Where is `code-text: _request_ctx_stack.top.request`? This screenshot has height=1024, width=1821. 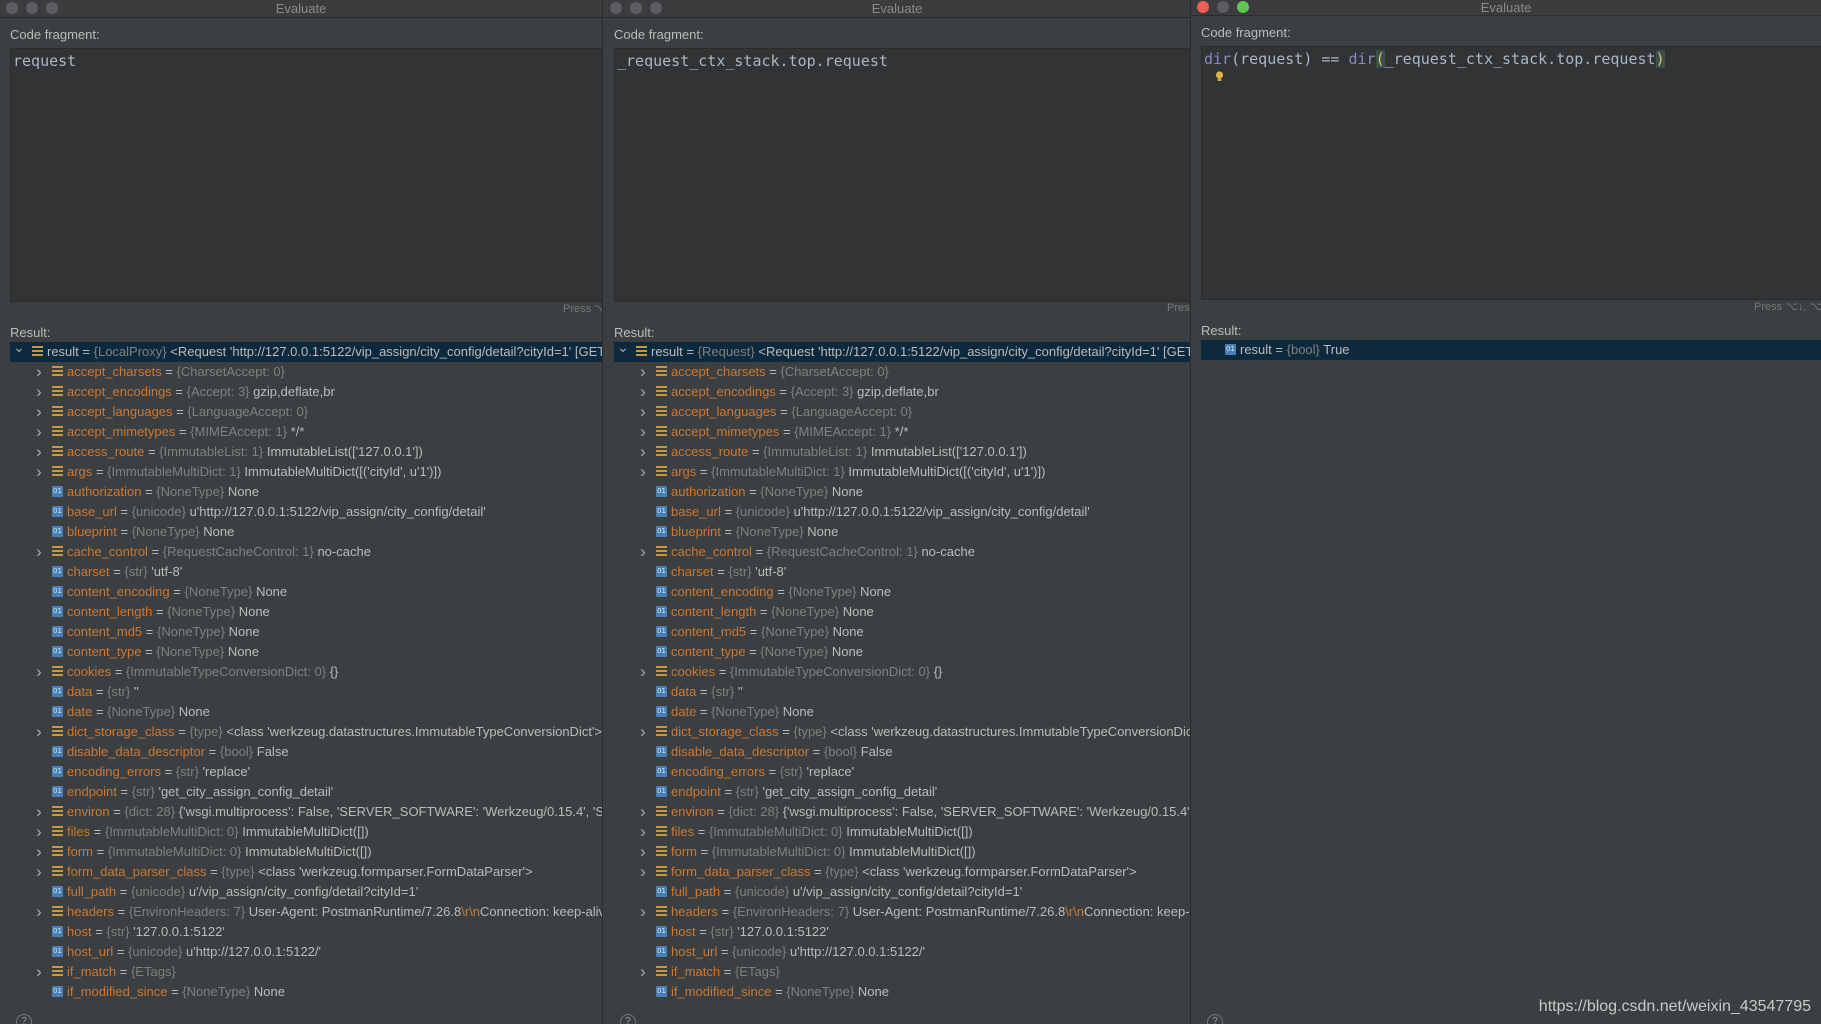 code-text: _request_ctx_stack.top.request is located at coordinates (752, 61).